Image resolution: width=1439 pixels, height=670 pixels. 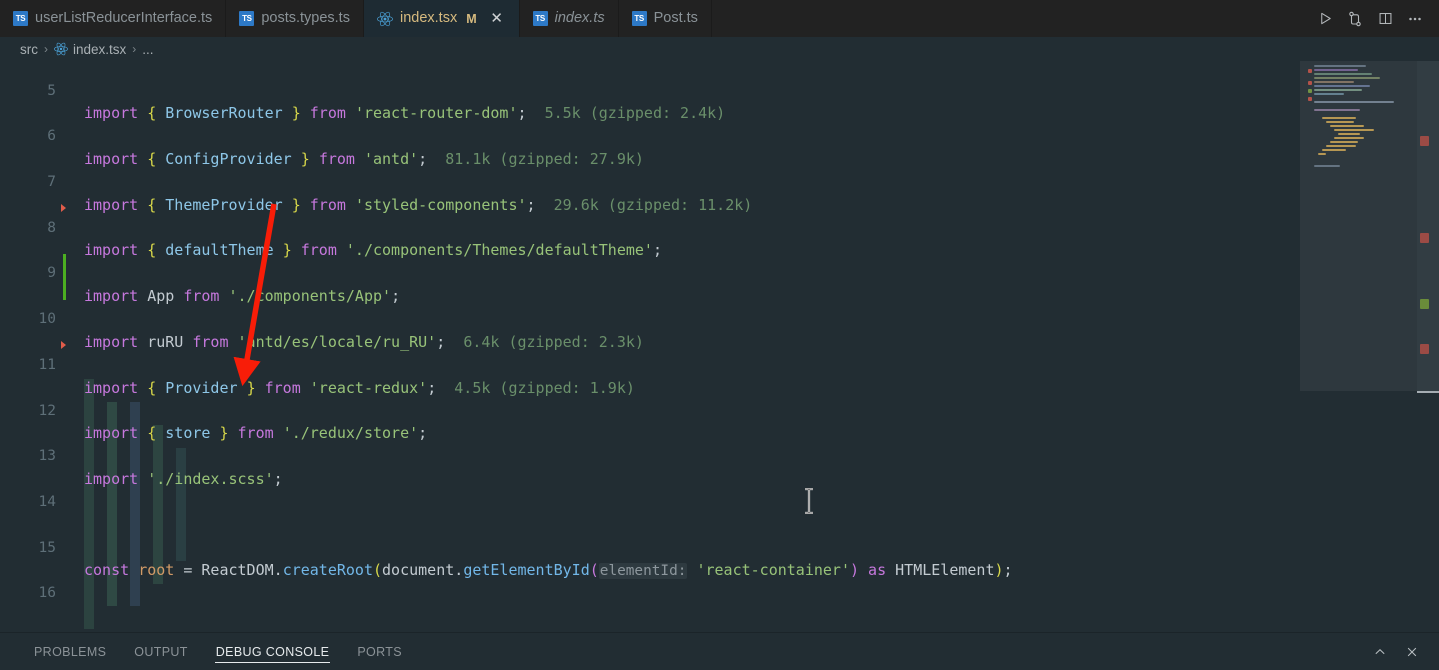 I want to click on code-line: 14, so click(x=650, y=489).